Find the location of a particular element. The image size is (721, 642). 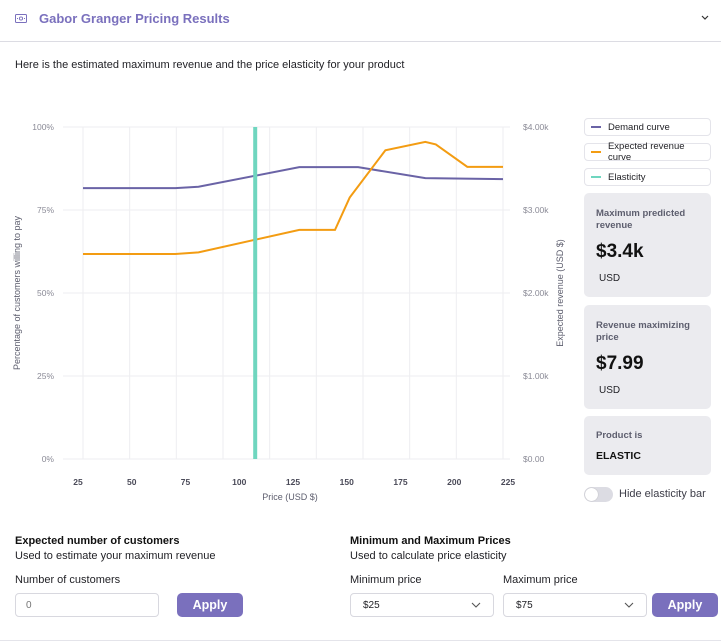

y2-axis-label: Expected revenue (USD $) is located at coordinates (560, 293).